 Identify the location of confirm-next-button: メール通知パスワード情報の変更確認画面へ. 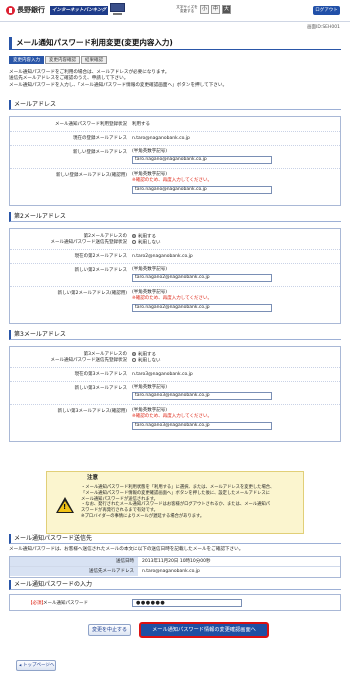
(204, 630).